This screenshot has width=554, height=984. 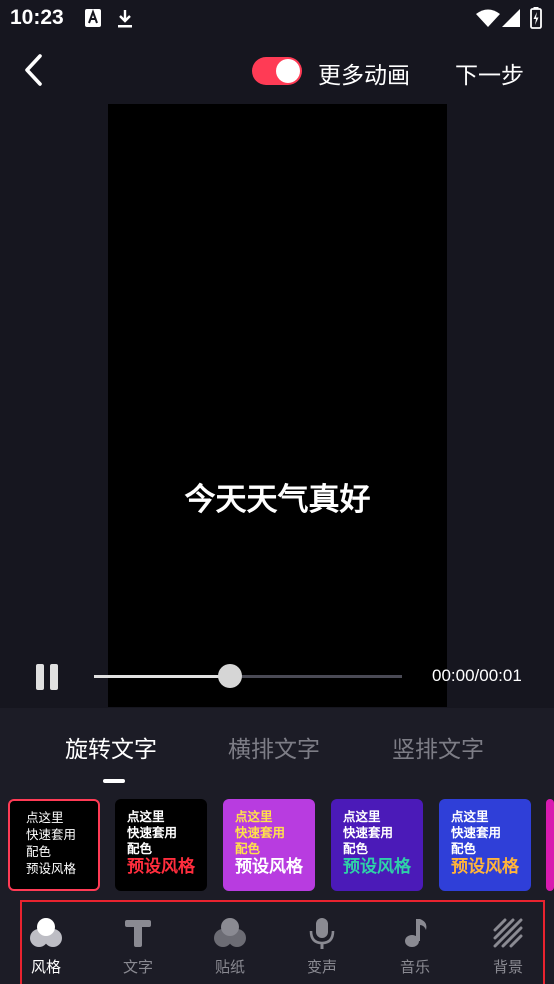 I want to click on nav-label: 背景, so click(x=507, y=967).